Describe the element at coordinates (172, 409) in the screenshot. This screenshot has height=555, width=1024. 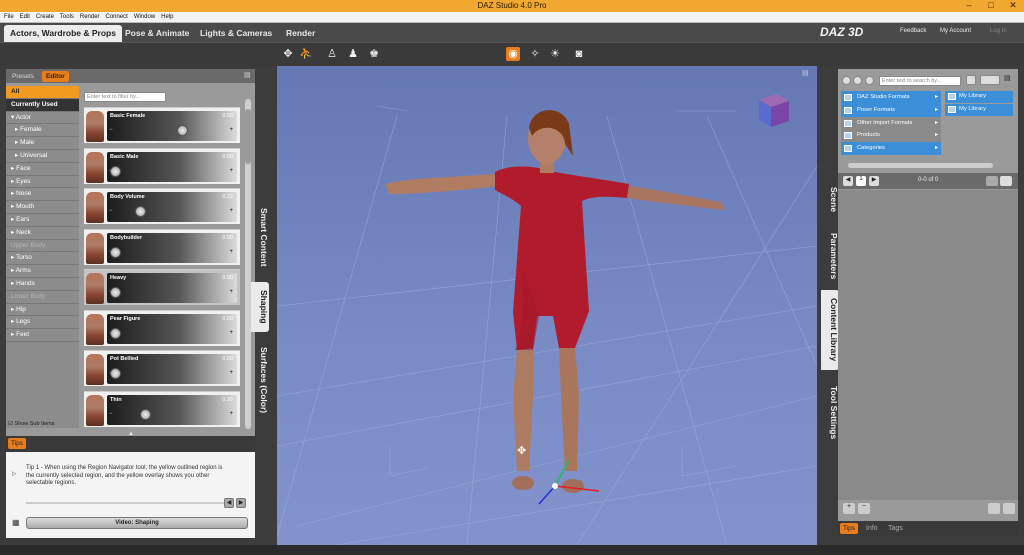
I see `slider-track: Thin 0.26 − +` at that location.